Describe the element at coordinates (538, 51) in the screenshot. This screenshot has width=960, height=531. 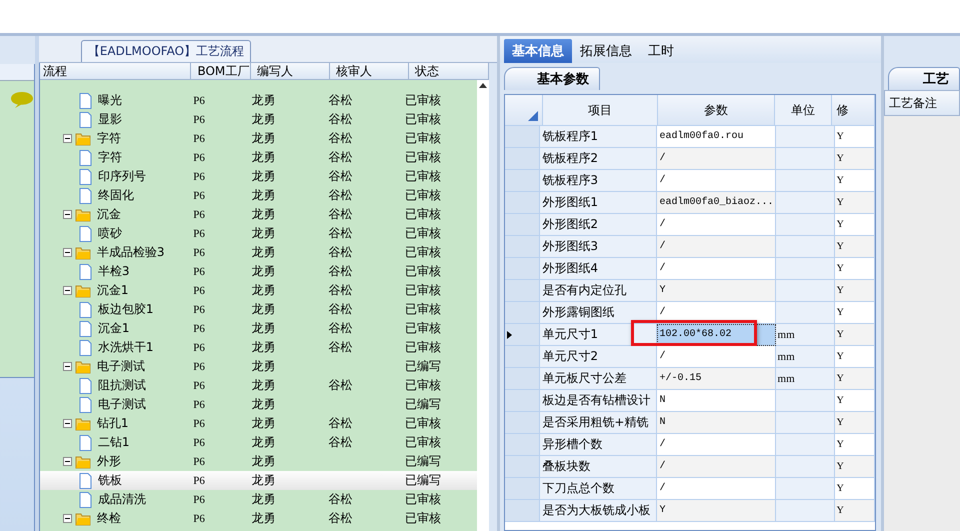
I see `tab: 基本信息` at that location.